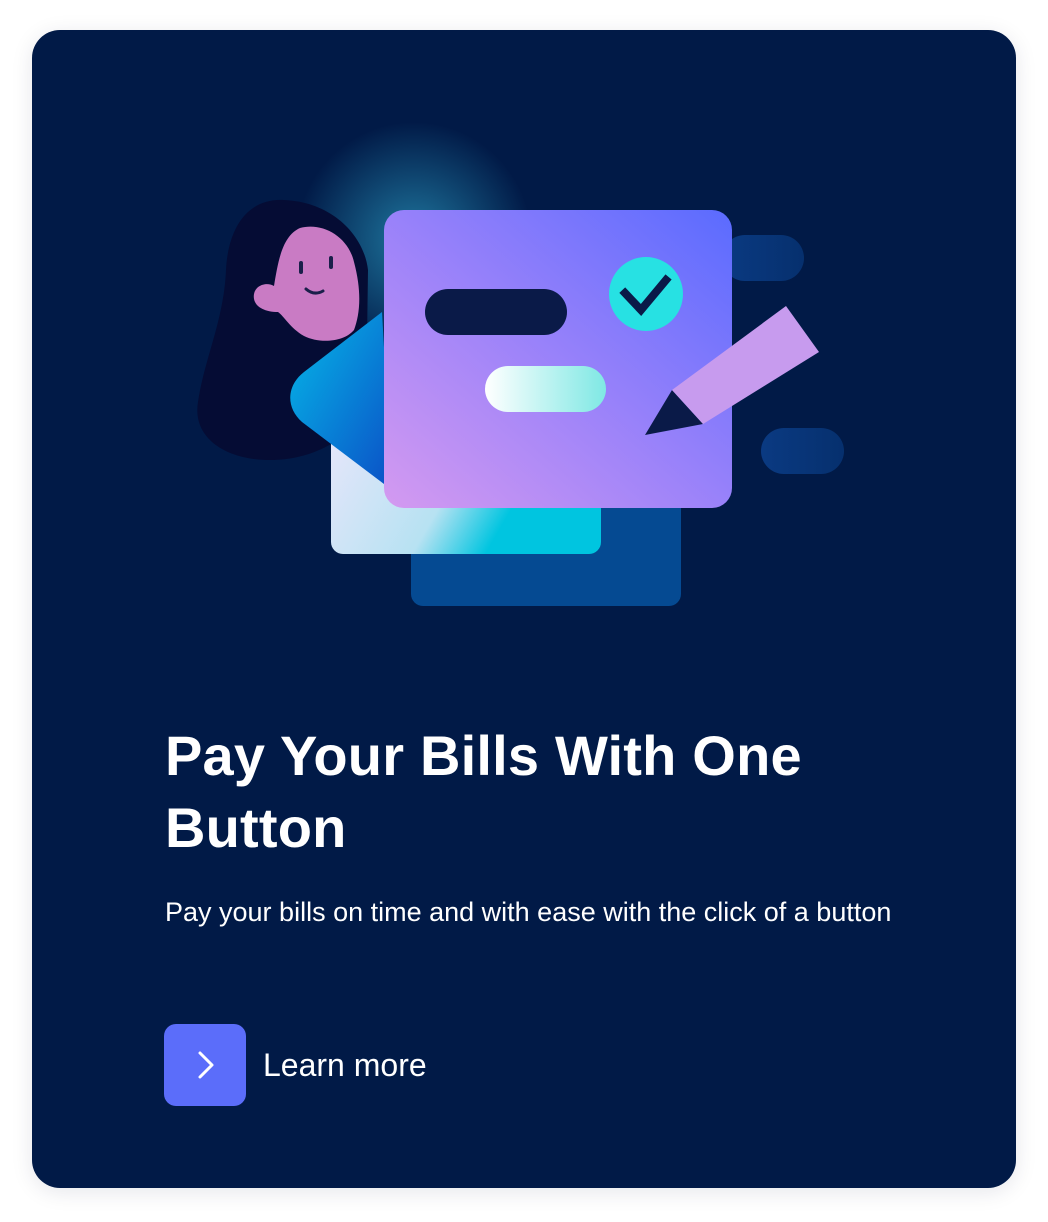 The image size is (1048, 1222). I want to click on learn-more-button, so click(205, 1065).